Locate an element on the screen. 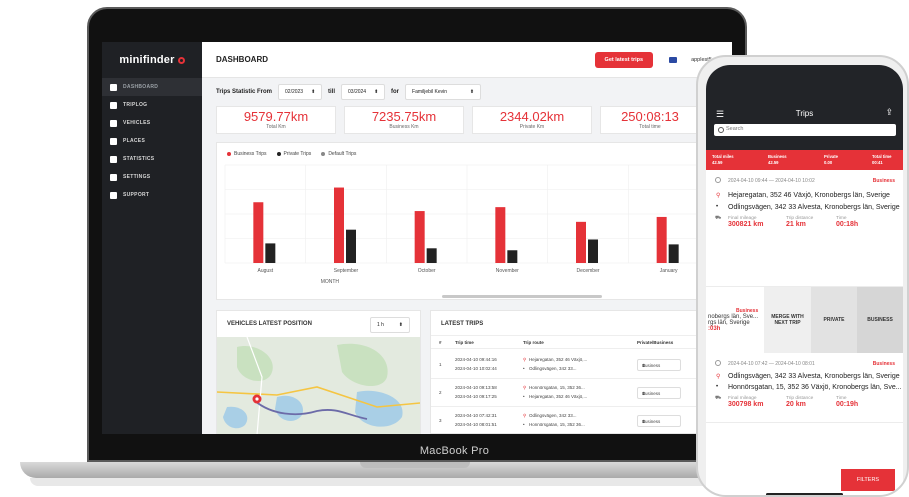 This screenshot has width=909, height=497. vehicle-icon is located at coordinates (113, 123).